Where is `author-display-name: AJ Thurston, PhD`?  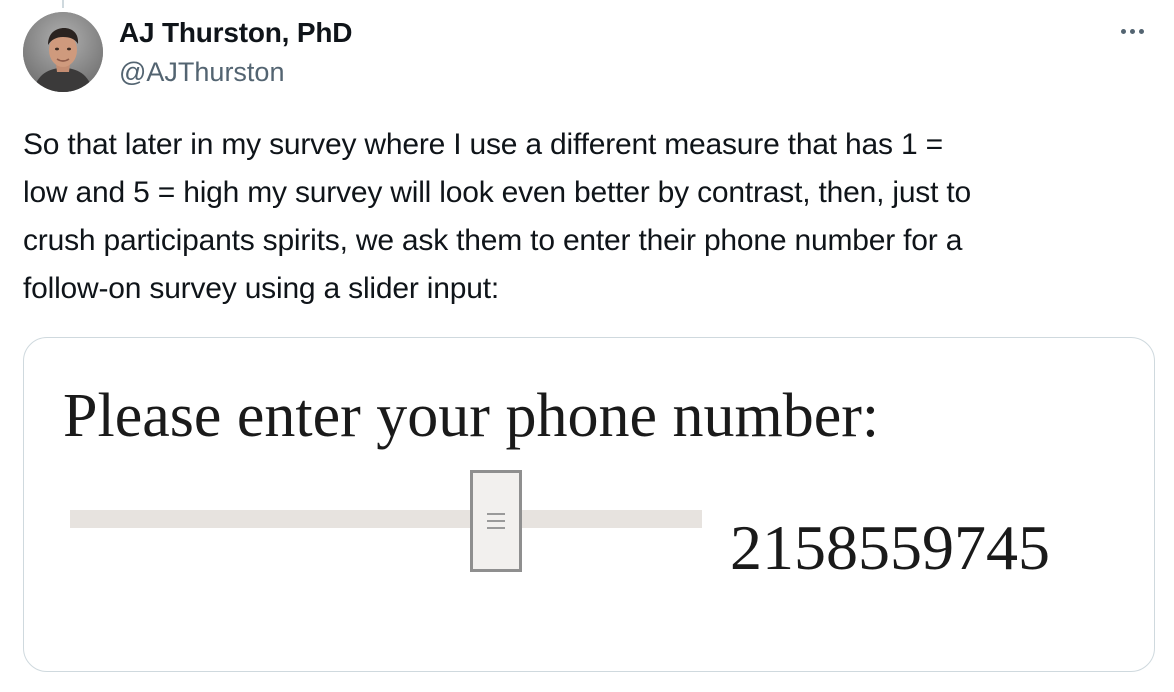
author-display-name: AJ Thurston, PhD is located at coordinates (235, 33).